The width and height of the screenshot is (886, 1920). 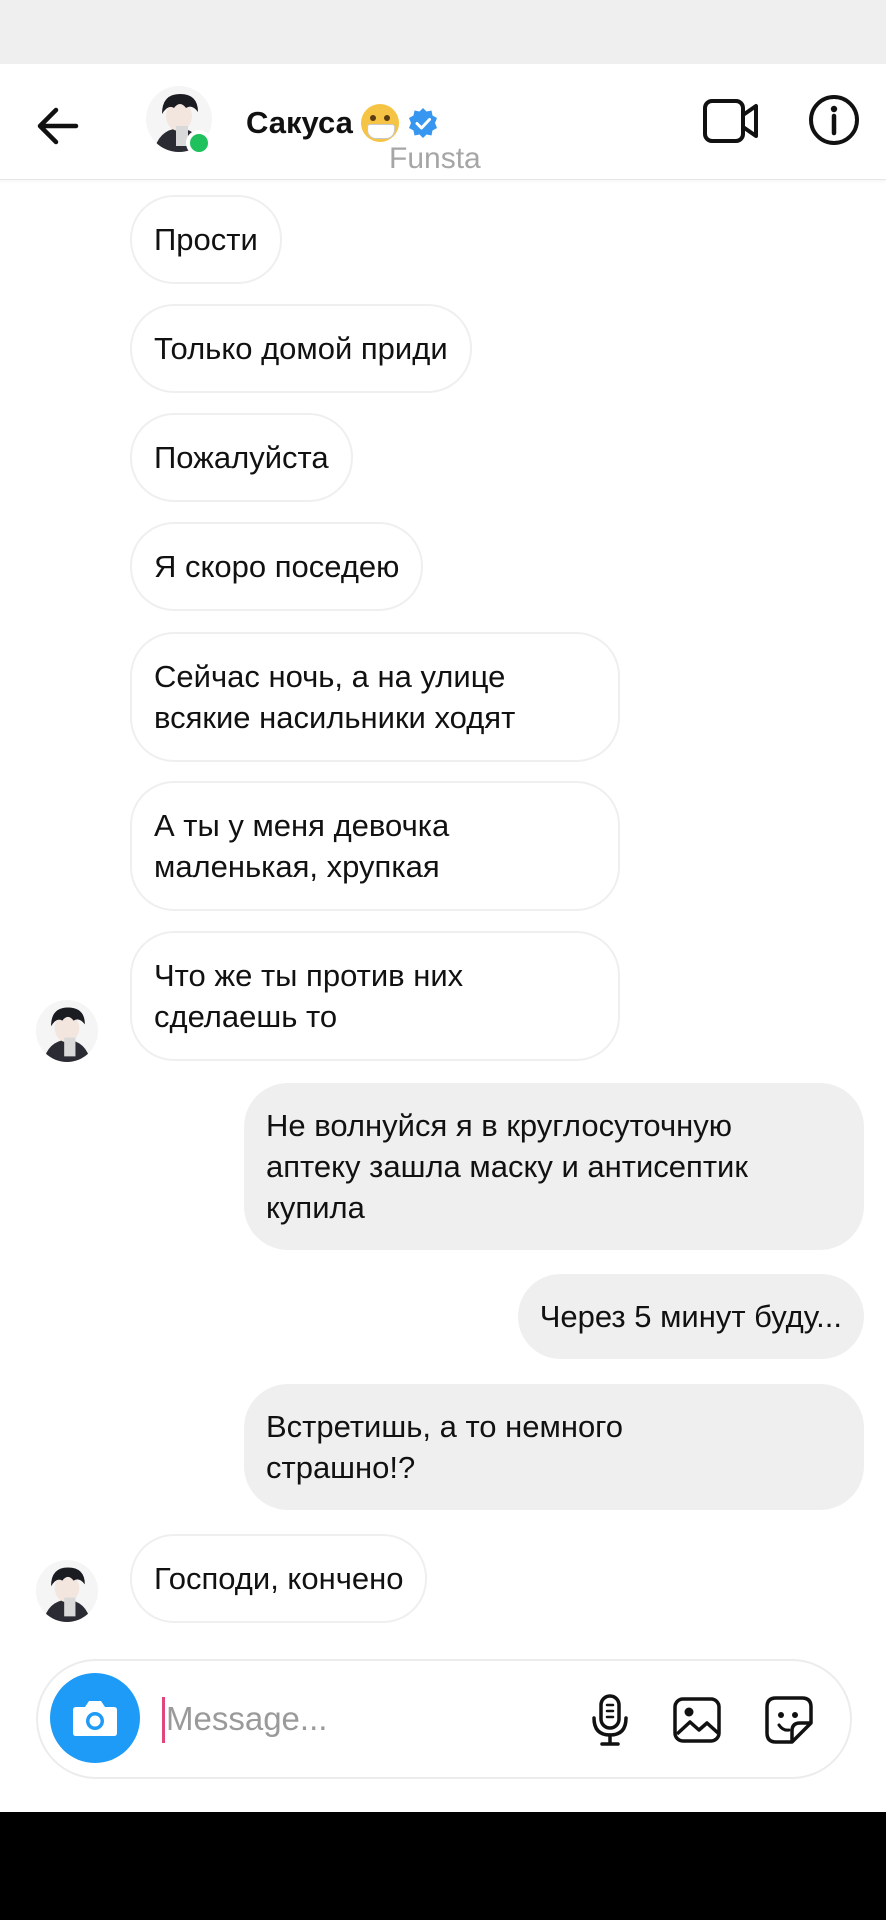 I want to click on message-composer, so click(x=444, y=1719).